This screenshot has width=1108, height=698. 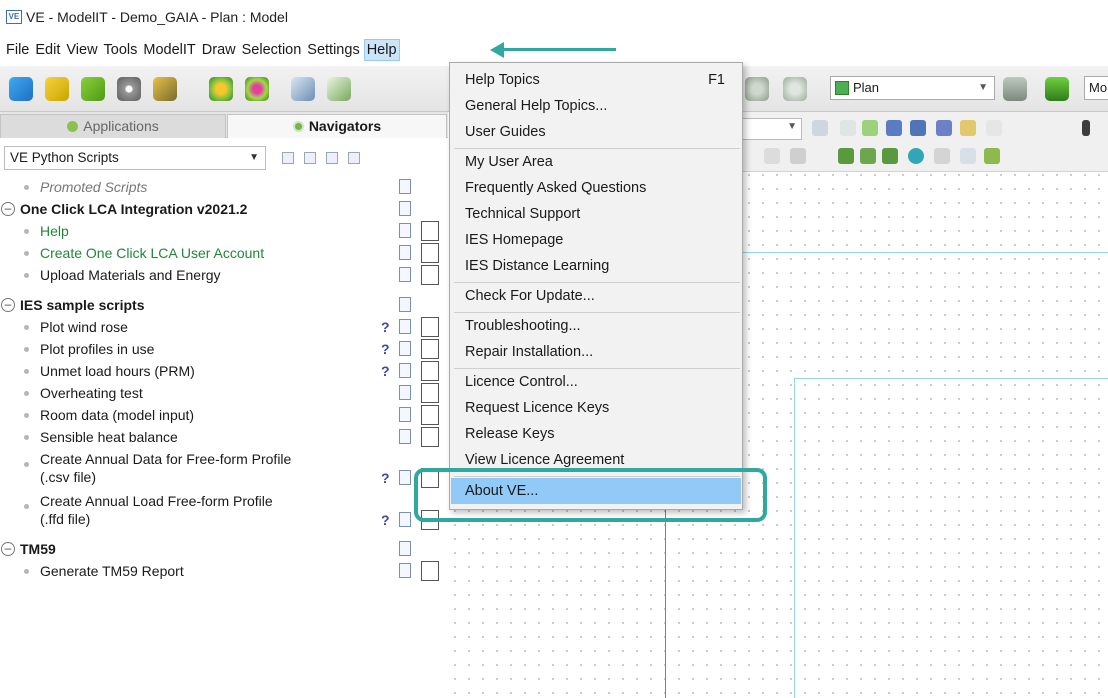 I want to click on tab-applications: Applications, so click(x=113, y=126).